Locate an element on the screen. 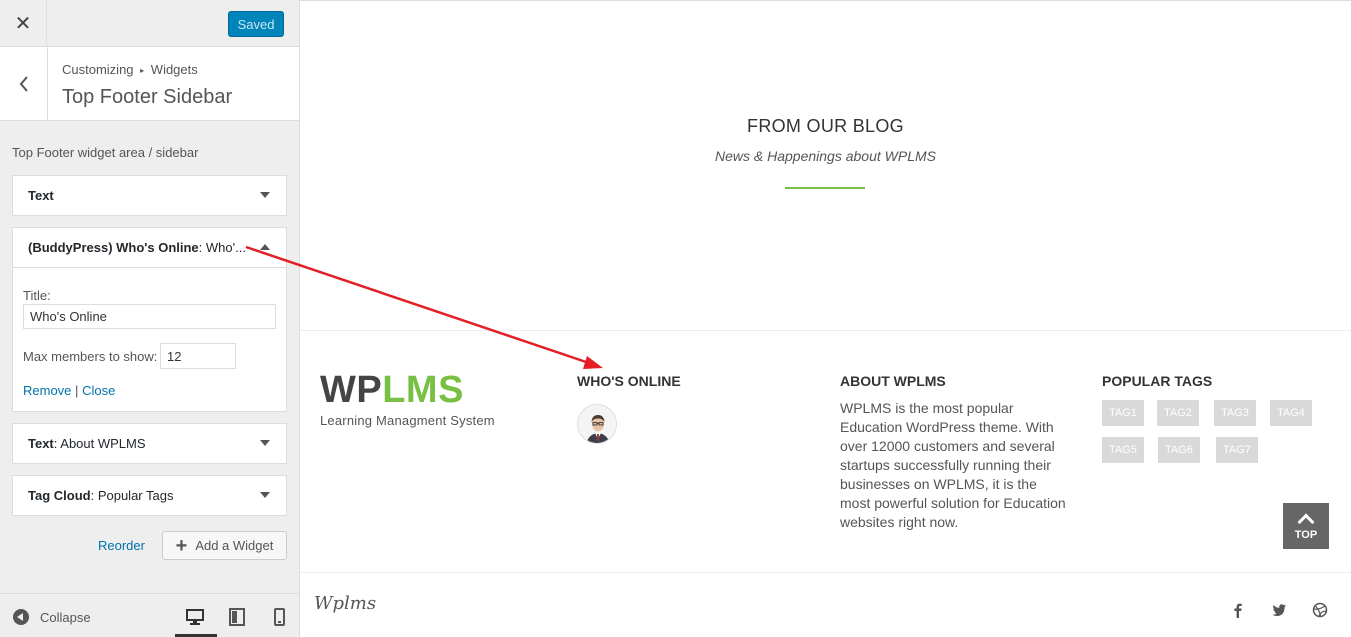 The height and width of the screenshot is (637, 1351). save-button: Saved is located at coordinates (256, 24).